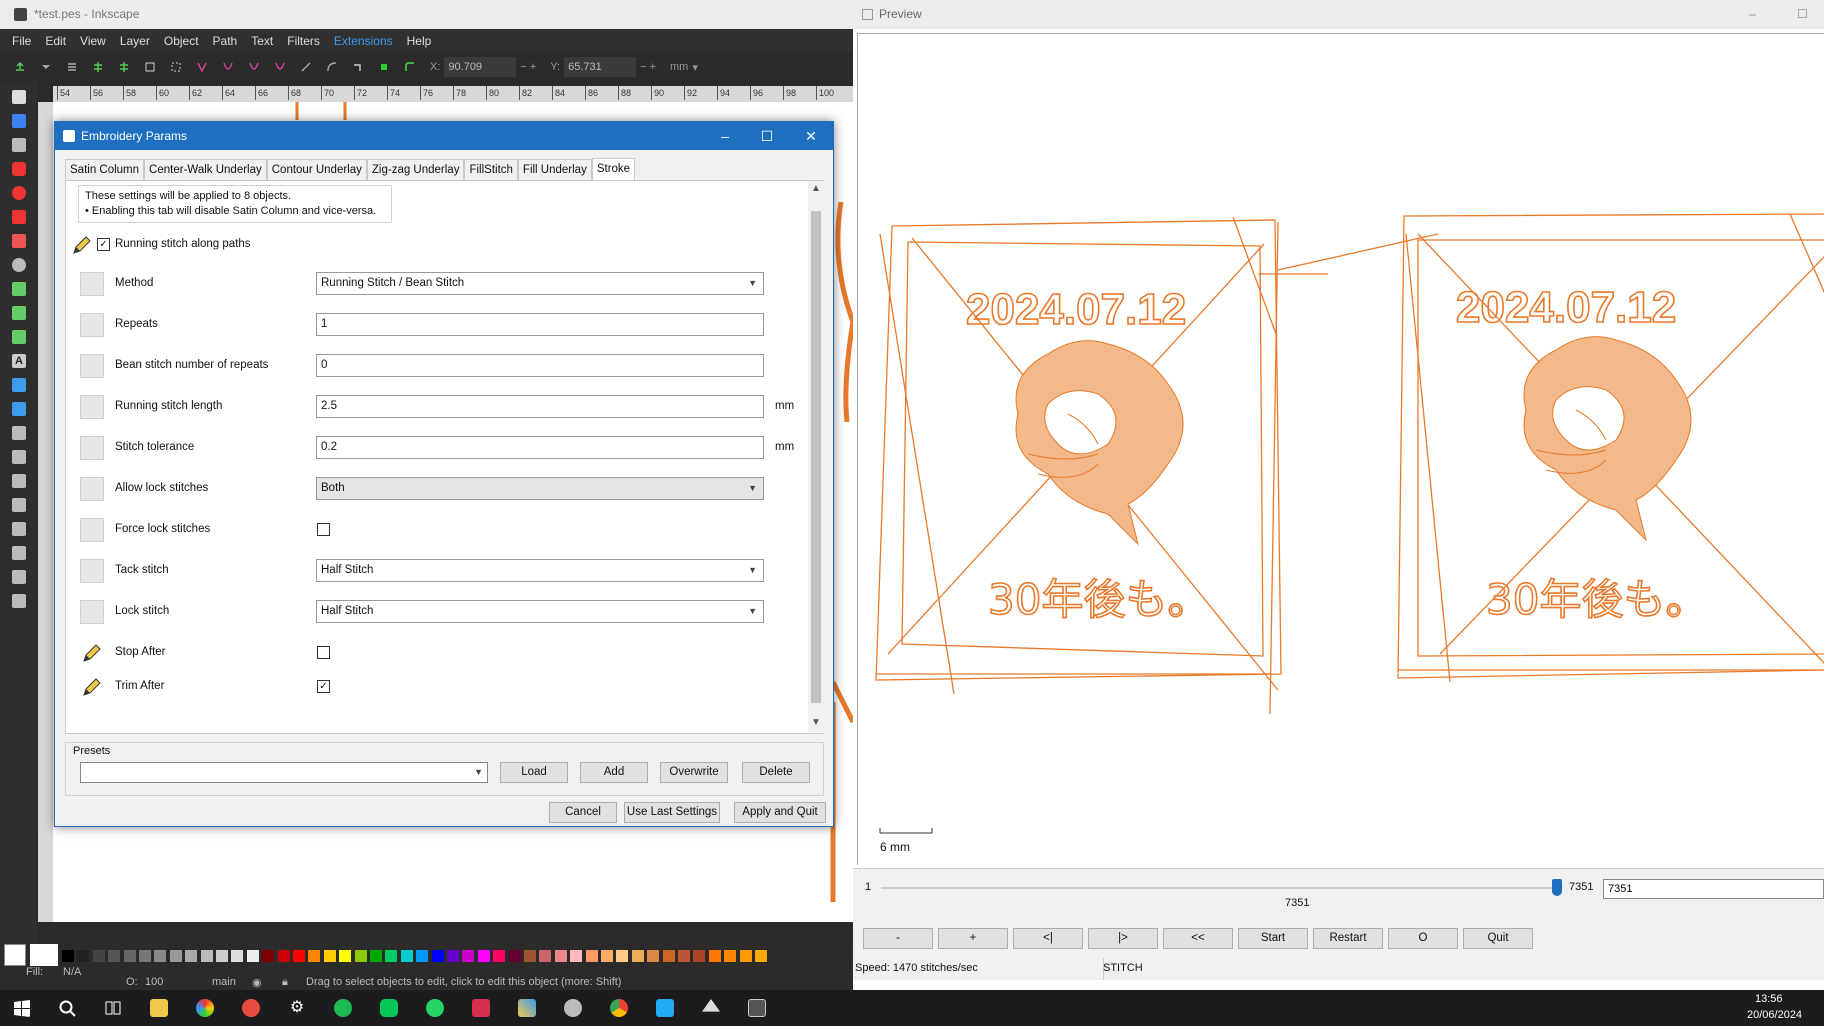 The height and width of the screenshot is (1026, 1824). I want to click on rect-tool-icon, so click(19, 169).